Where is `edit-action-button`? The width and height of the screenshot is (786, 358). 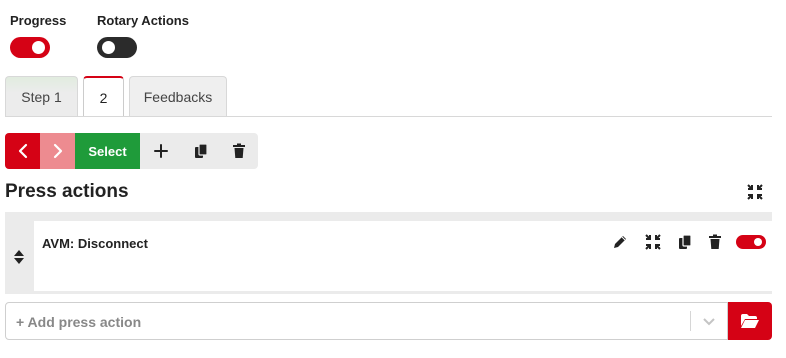
edit-action-button is located at coordinates (620, 242).